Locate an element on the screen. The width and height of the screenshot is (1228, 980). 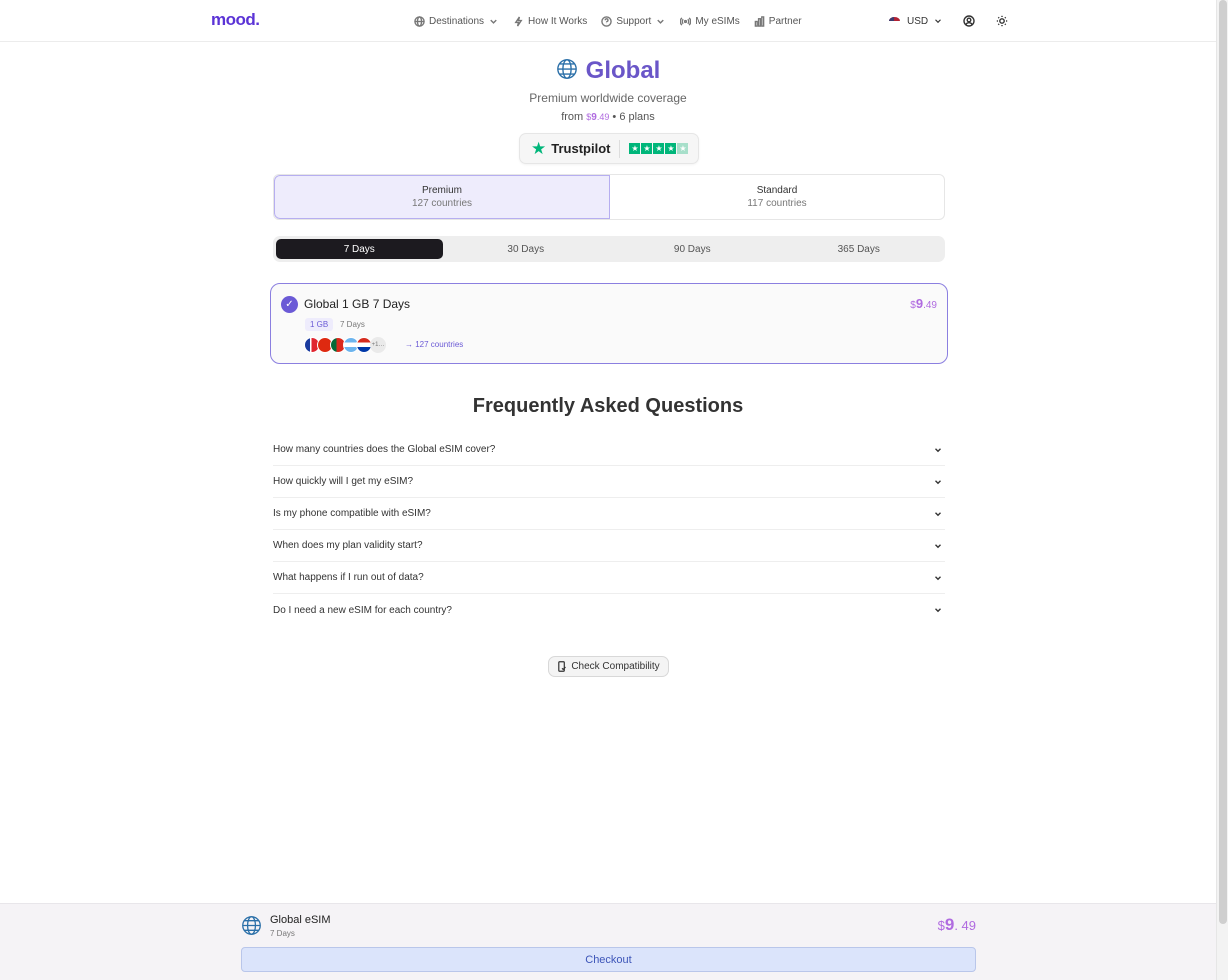
countries-link: → 127 countries is located at coordinates (434, 344).